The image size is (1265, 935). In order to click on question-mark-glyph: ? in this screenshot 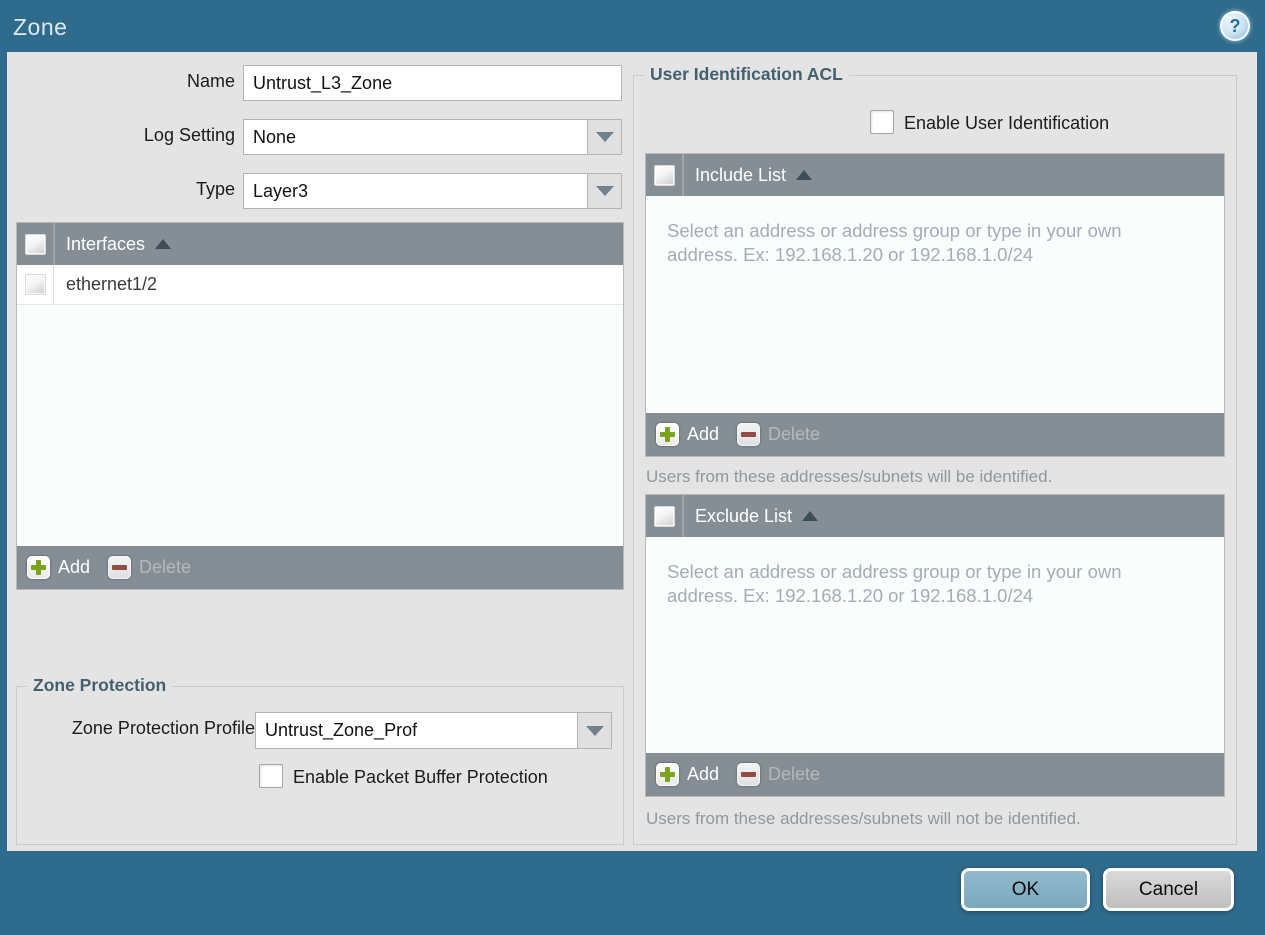, I will do `click(1235, 26)`.